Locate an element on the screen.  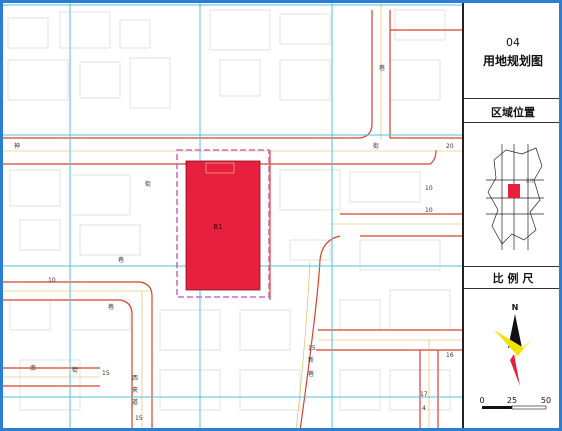
scale-bar: 0 25 50 is located at coordinates (515, 403).